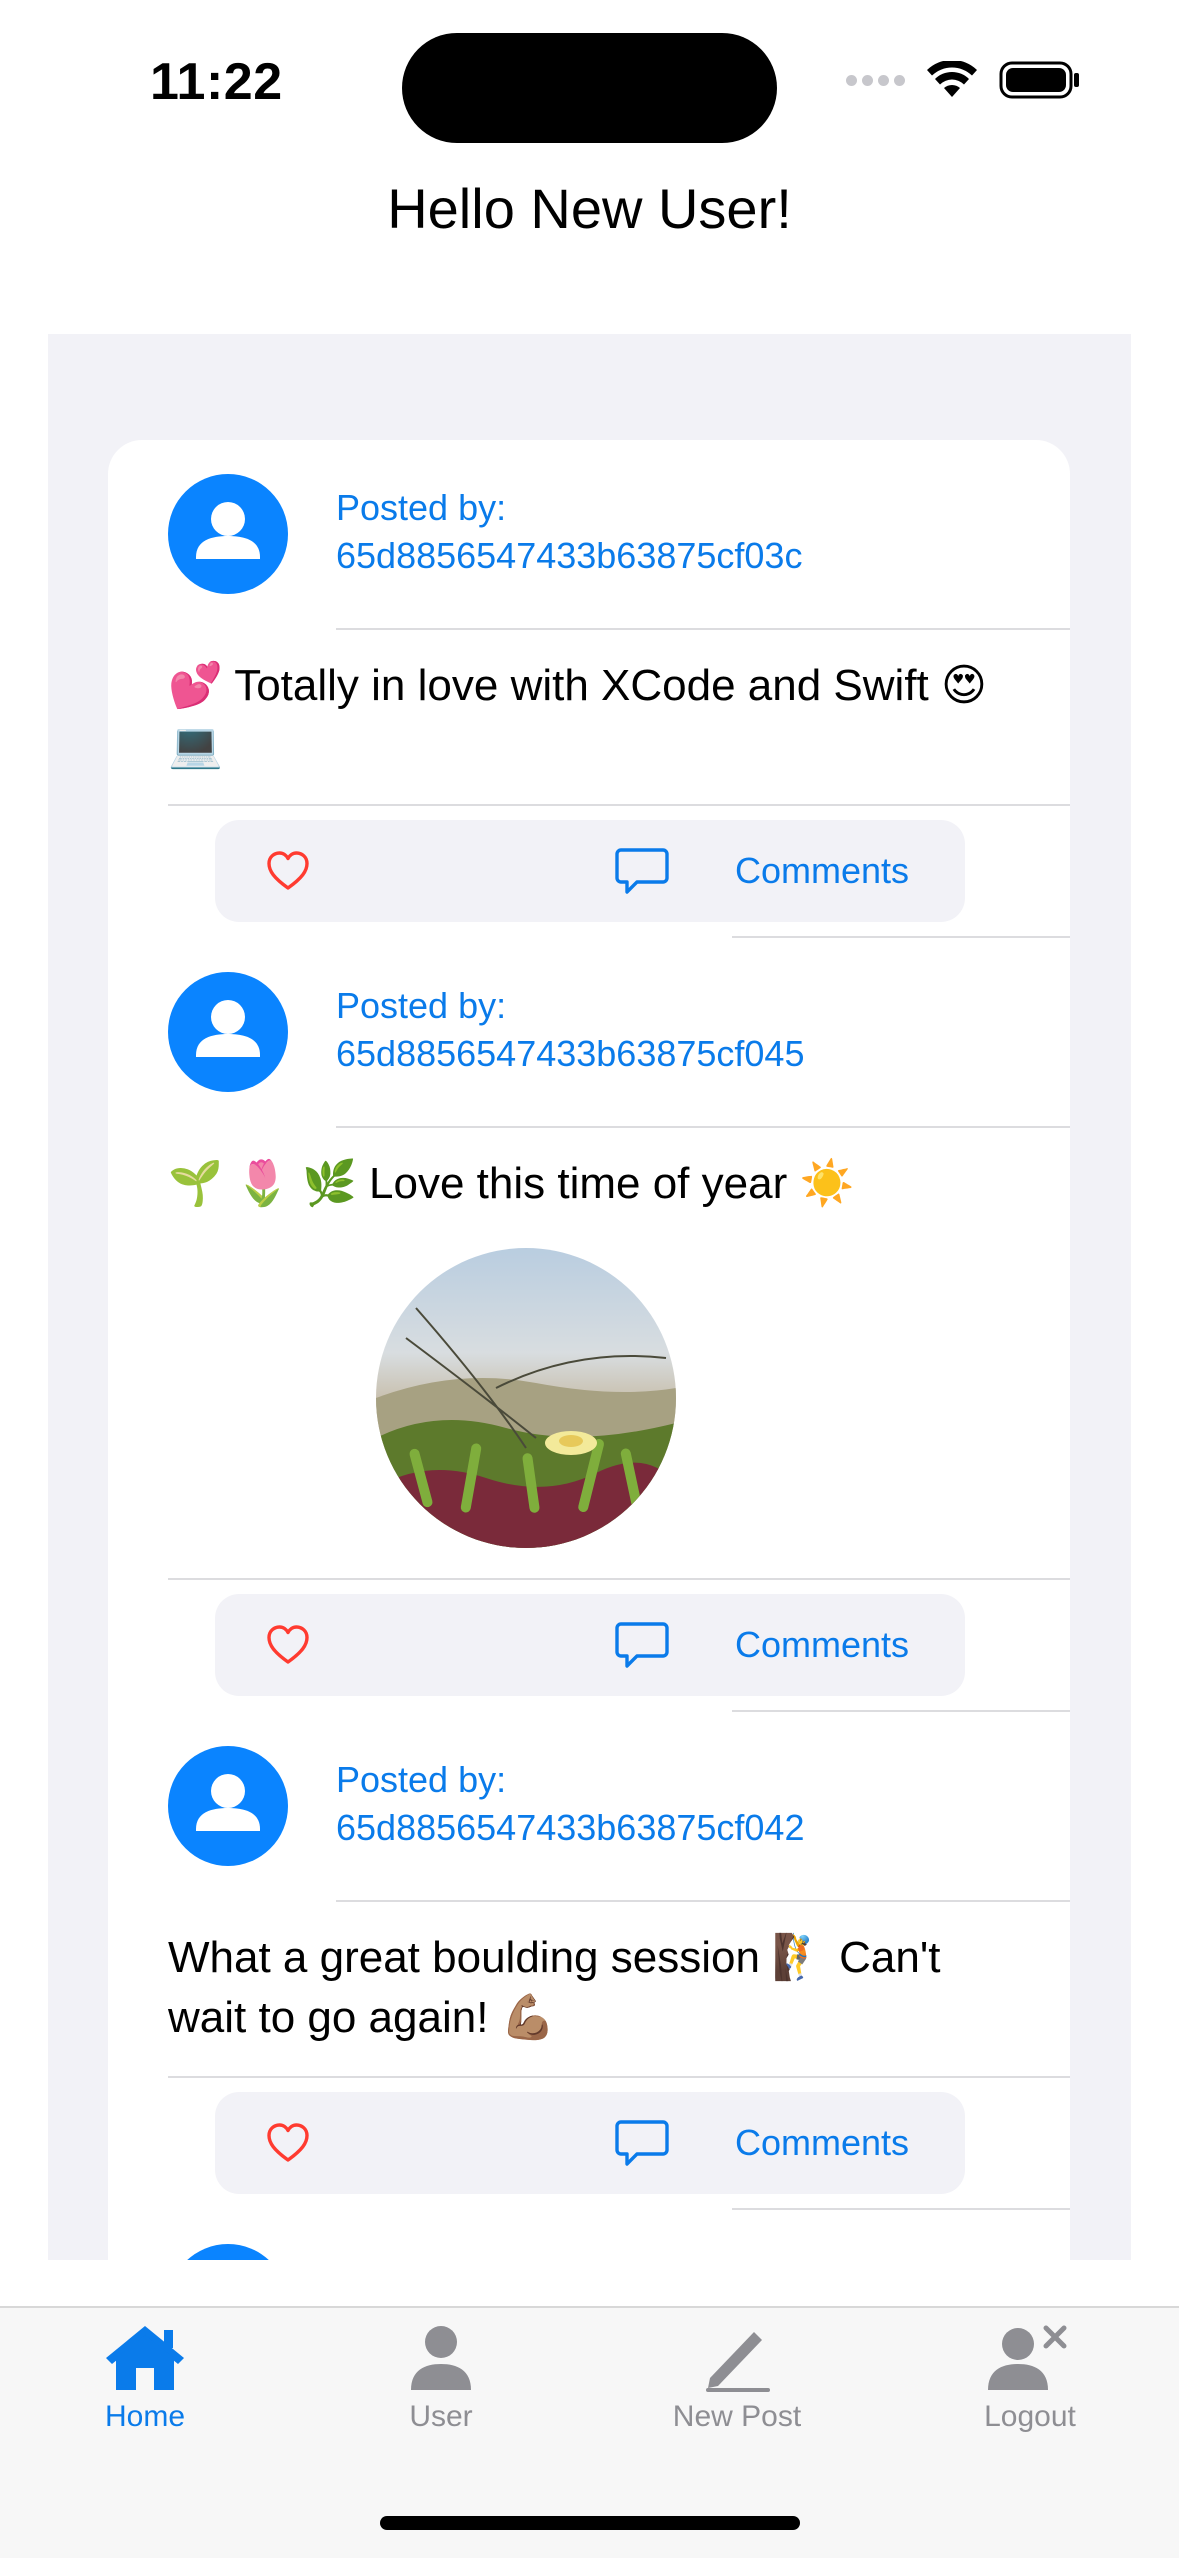 Image resolution: width=1179 pixels, height=2558 pixels. I want to click on post-item-partial, so click(589, 2235).